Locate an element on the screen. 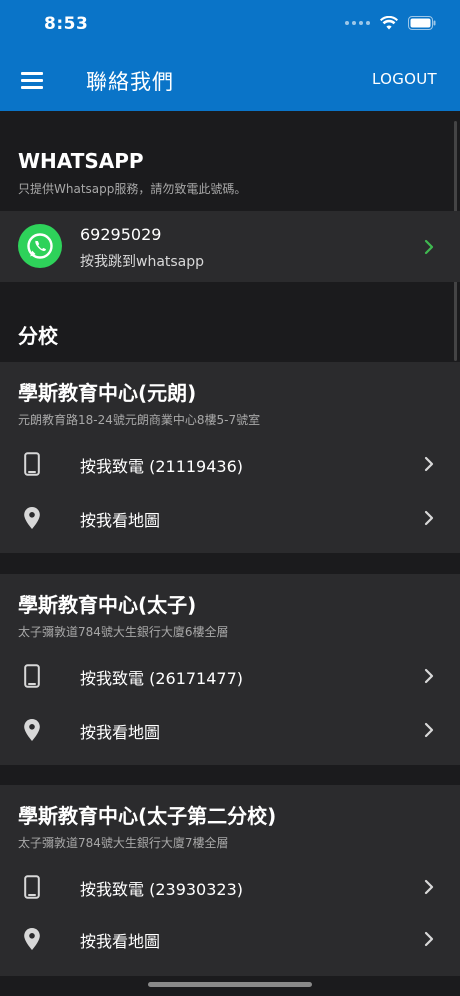  branch-name: 學斯教育中心(太子) is located at coordinates (107, 605).